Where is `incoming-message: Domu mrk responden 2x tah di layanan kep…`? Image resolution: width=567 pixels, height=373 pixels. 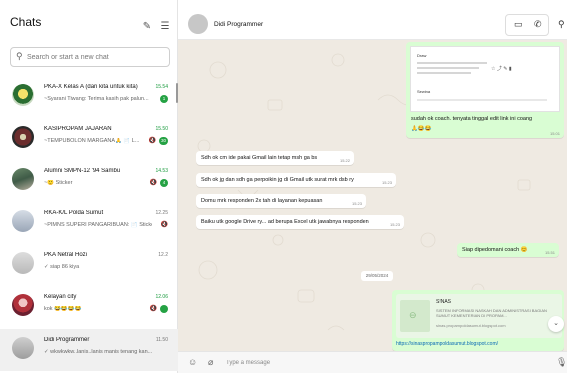 incoming-message: Domu mrk responden 2x tah di layanan kep… is located at coordinates (281, 201).